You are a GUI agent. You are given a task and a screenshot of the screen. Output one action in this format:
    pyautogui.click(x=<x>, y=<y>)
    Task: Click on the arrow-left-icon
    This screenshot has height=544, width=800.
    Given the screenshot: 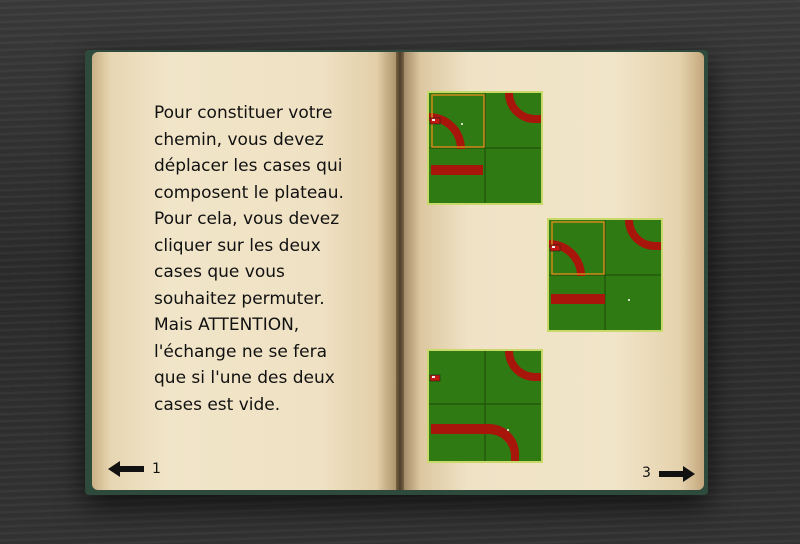 What is the action you would take?
    pyautogui.click(x=126, y=469)
    